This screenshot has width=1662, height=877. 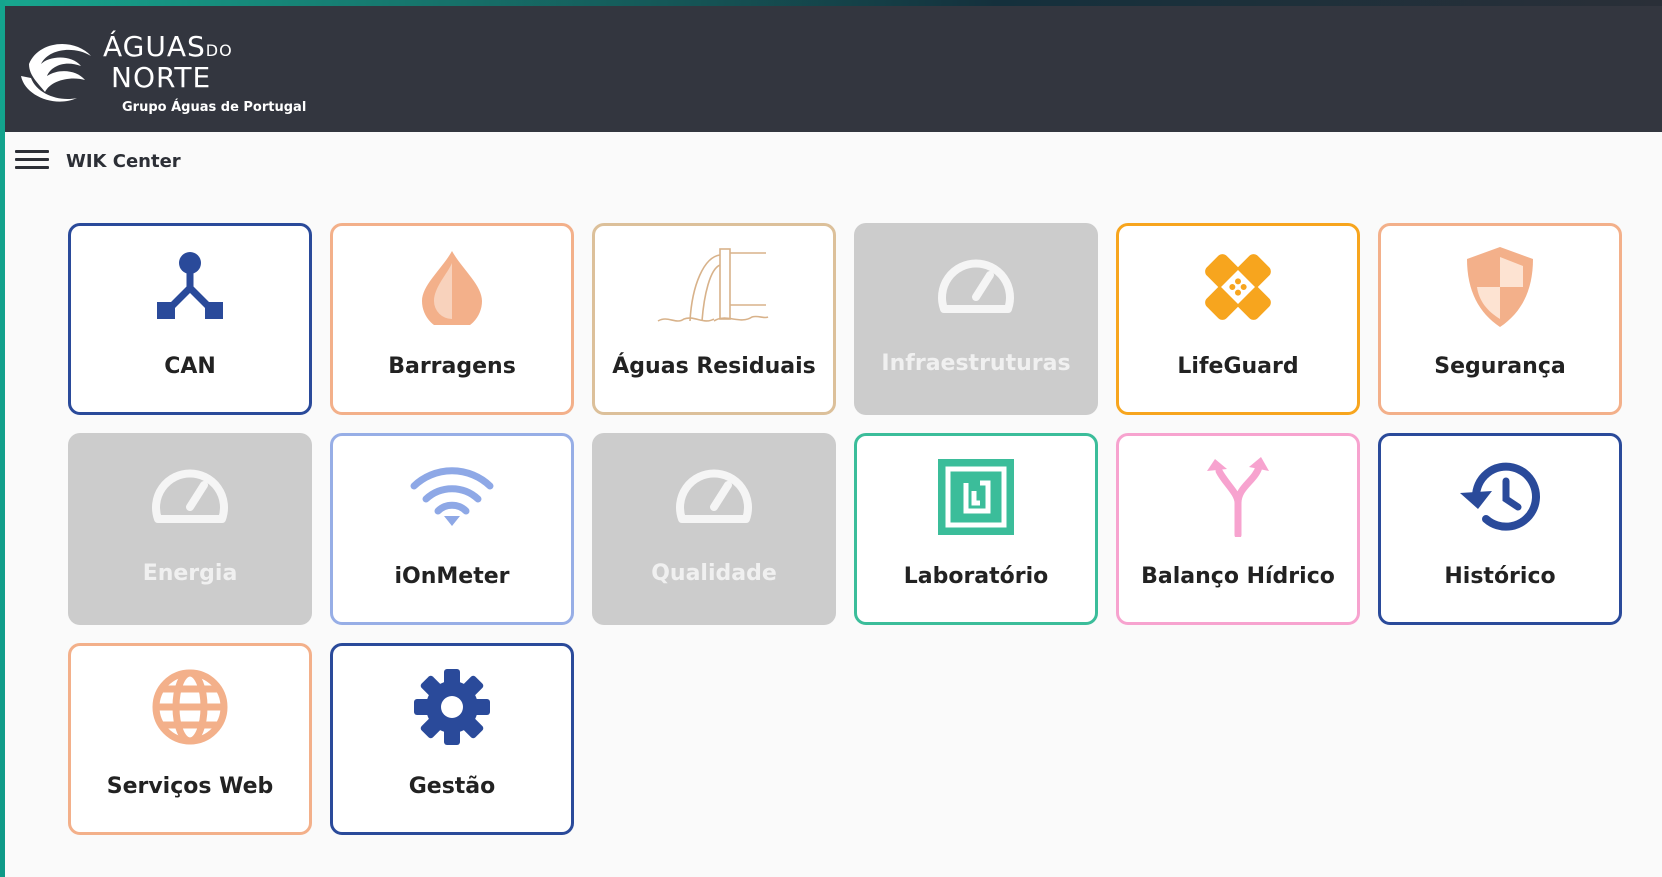 I want to click on shield-icon, so click(x=1500, y=287).